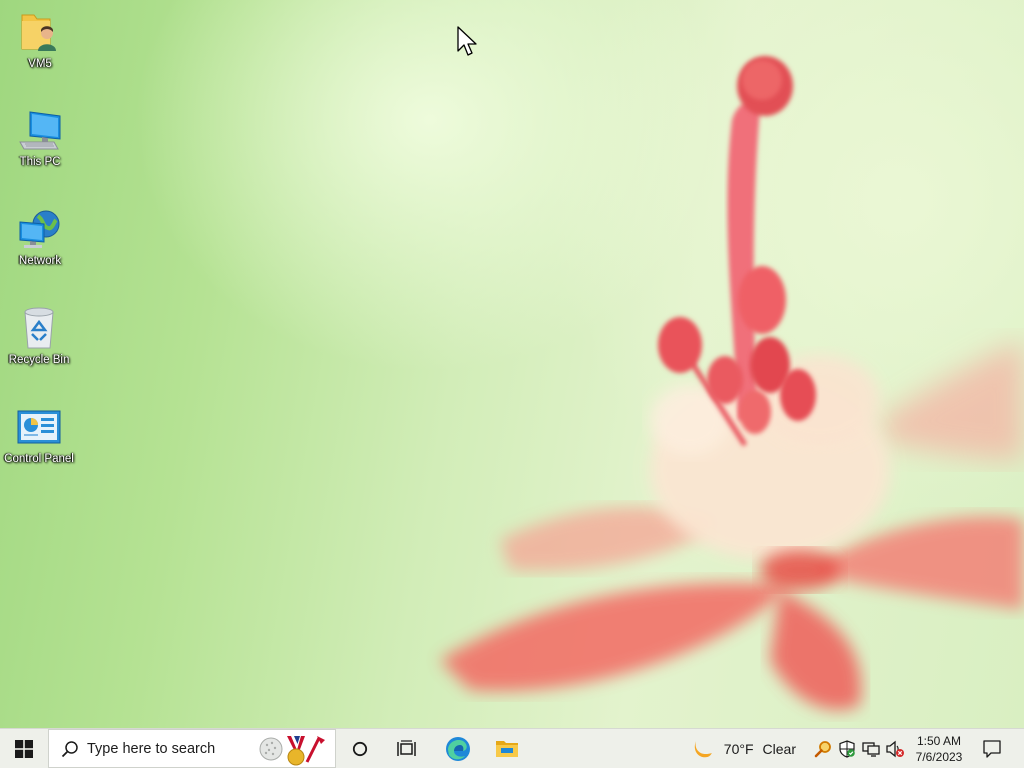 Image resolution: width=1024 pixels, height=769 pixels. What do you see at coordinates (39, 360) in the screenshot?
I see `desktop-icon-label: Recycle Bin` at bounding box center [39, 360].